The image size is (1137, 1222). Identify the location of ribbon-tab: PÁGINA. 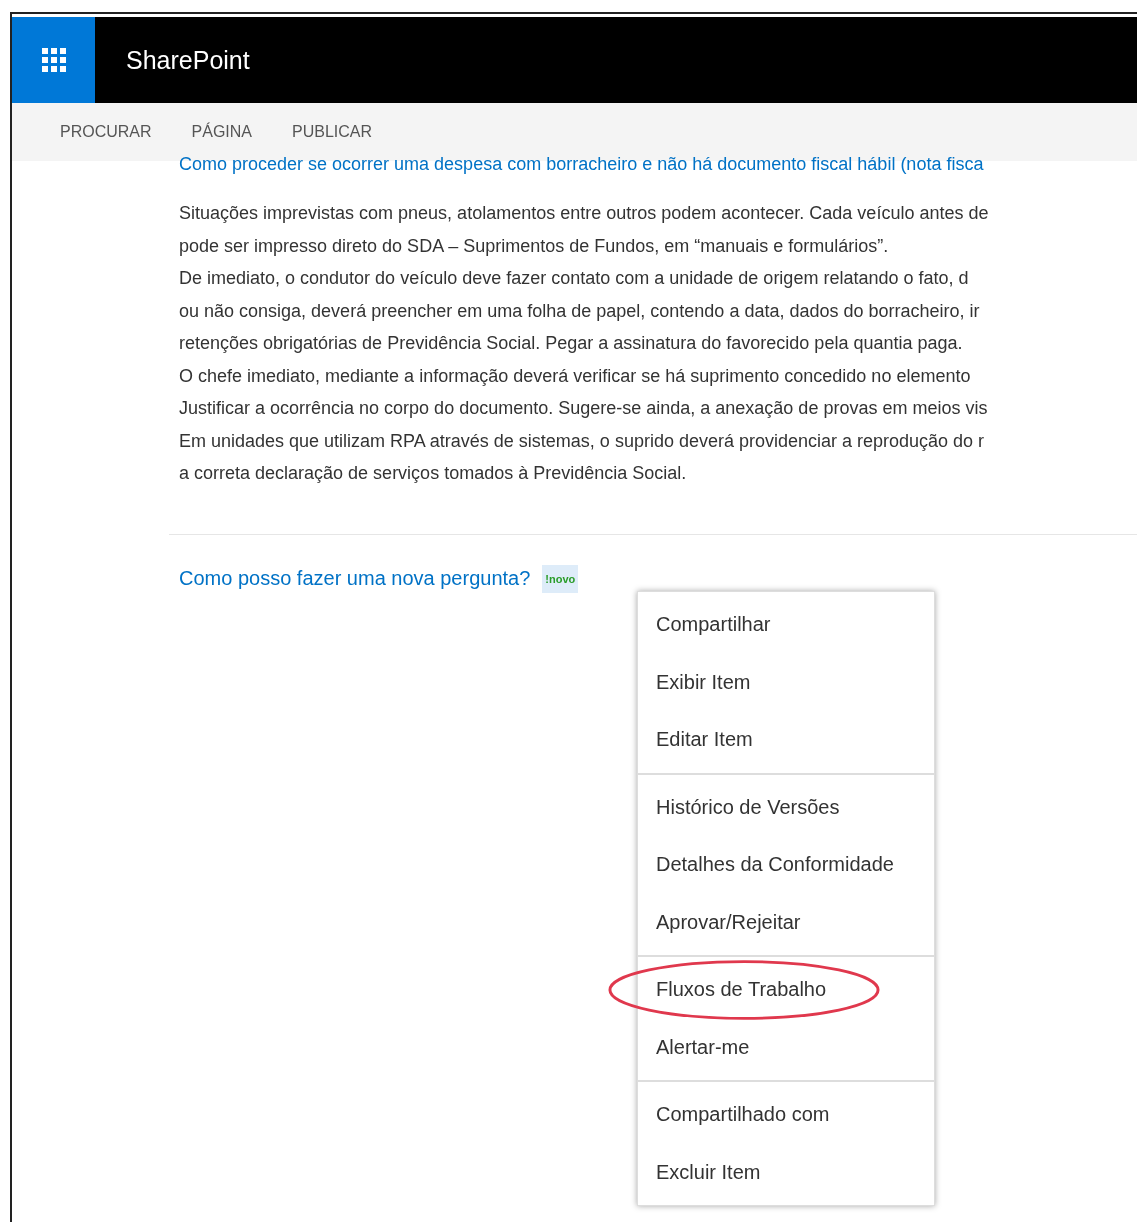
(222, 132).